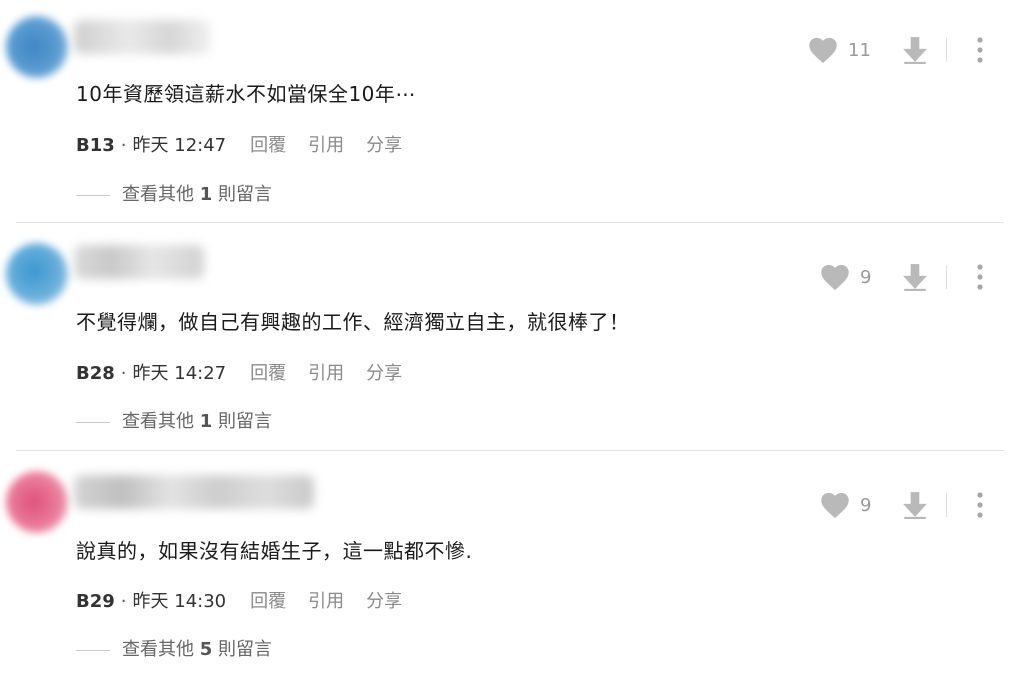  What do you see at coordinates (239, 144) in the screenshot?
I see `comment-meta: B13 · 昨天 12:47 回覆 引用 分享` at bounding box center [239, 144].